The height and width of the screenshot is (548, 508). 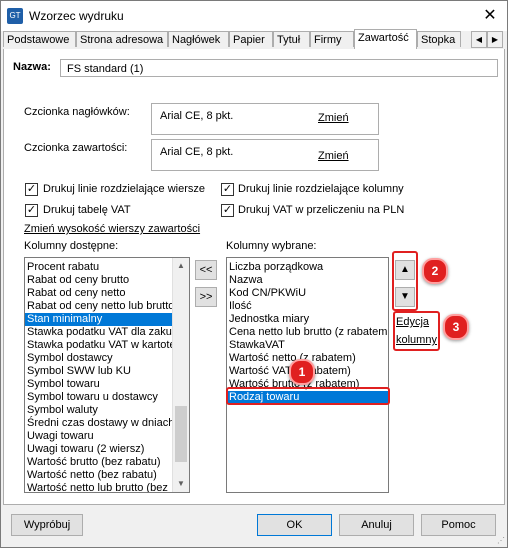 What do you see at coordinates (32, 67) in the screenshot?
I see `name-label: Nazwa:` at bounding box center [32, 67].